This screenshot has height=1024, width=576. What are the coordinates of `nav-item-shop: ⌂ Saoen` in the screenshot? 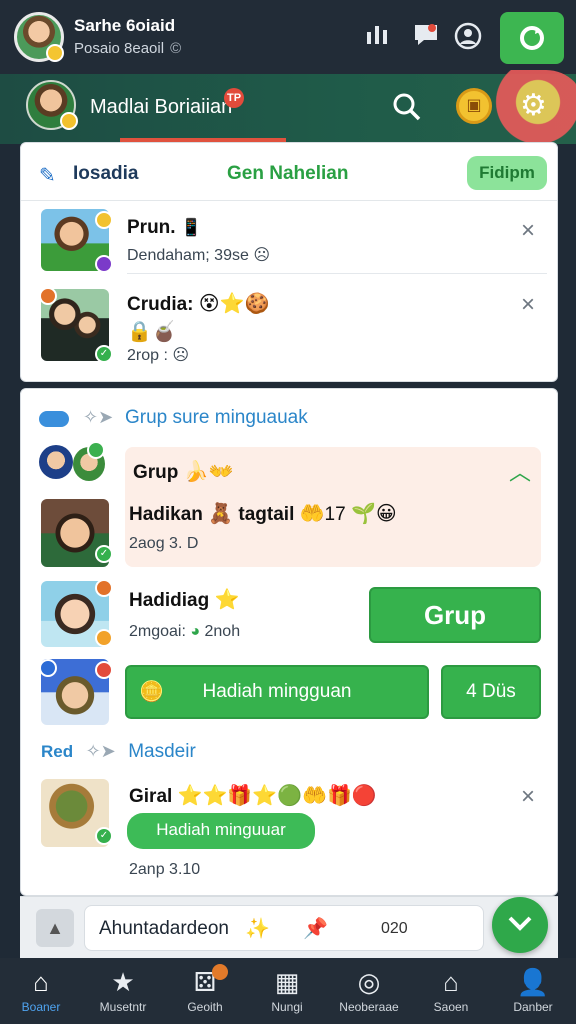 It's located at (451, 991).